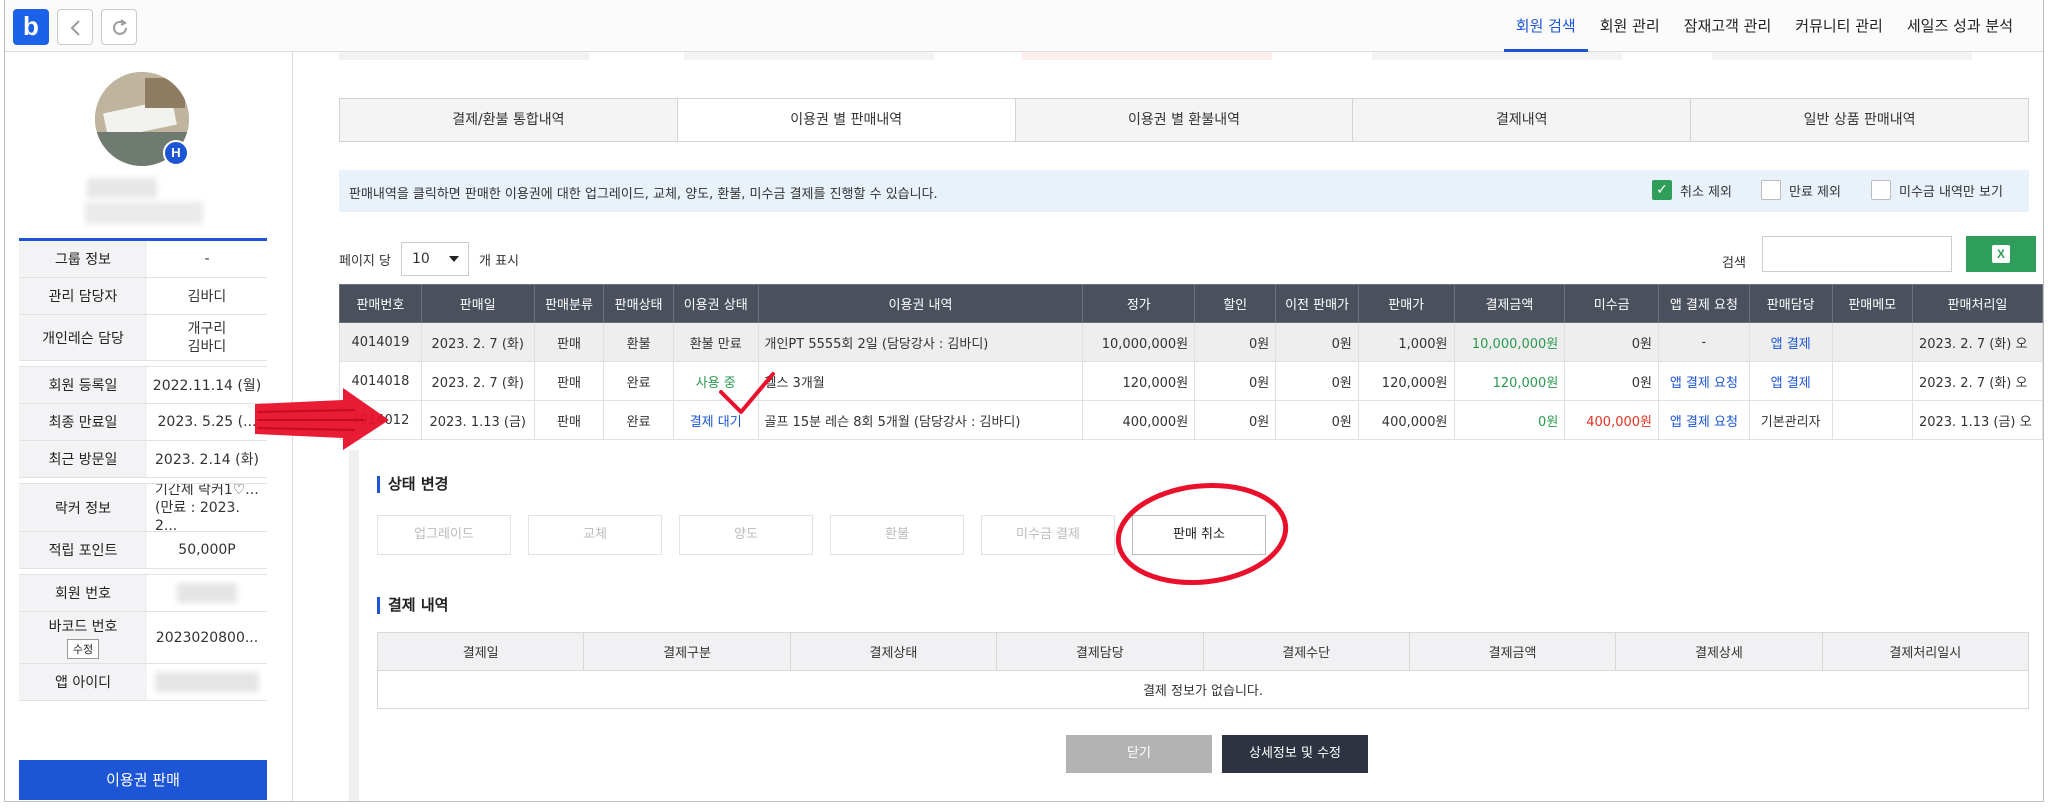 Image resolution: width=2048 pixels, height=810 pixels. What do you see at coordinates (1790, 303) in the screenshot?
I see `column-header: 판매담당` at bounding box center [1790, 303].